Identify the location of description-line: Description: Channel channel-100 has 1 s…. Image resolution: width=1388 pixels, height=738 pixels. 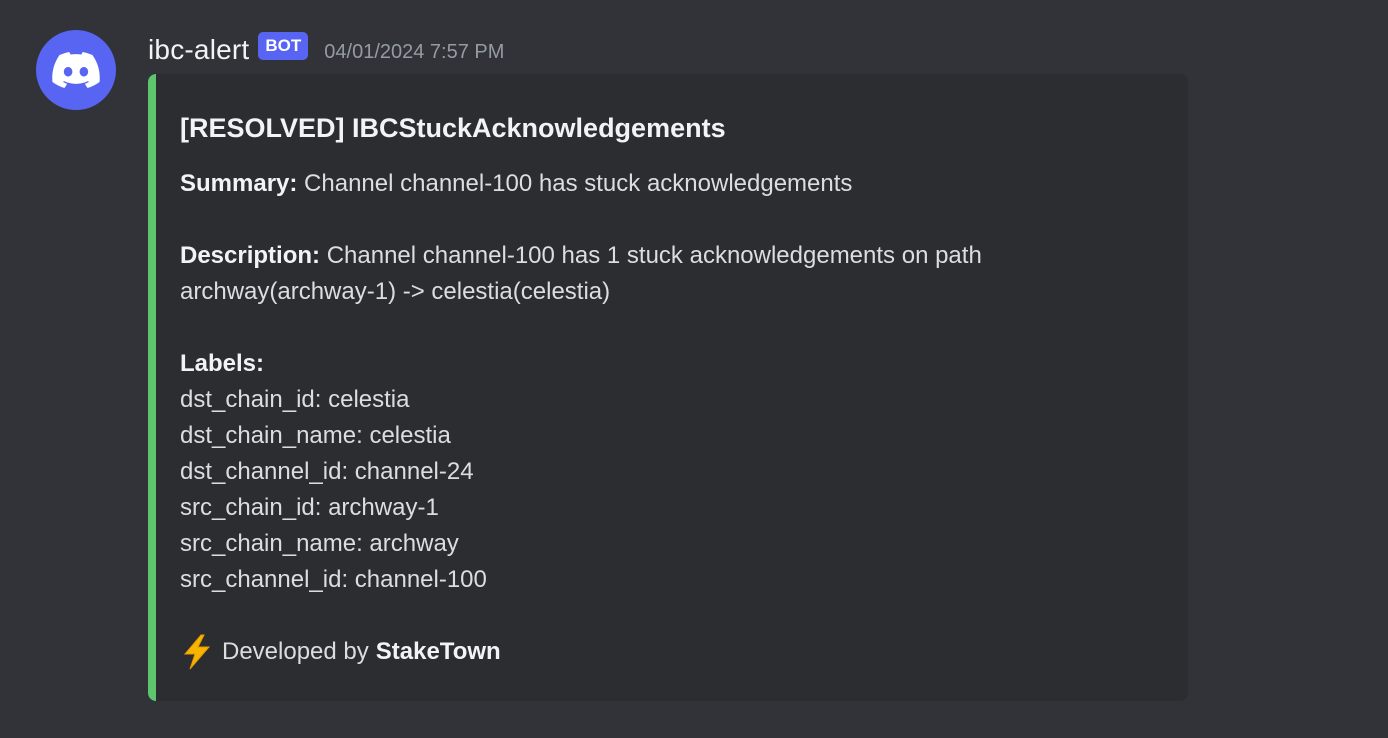
(670, 256).